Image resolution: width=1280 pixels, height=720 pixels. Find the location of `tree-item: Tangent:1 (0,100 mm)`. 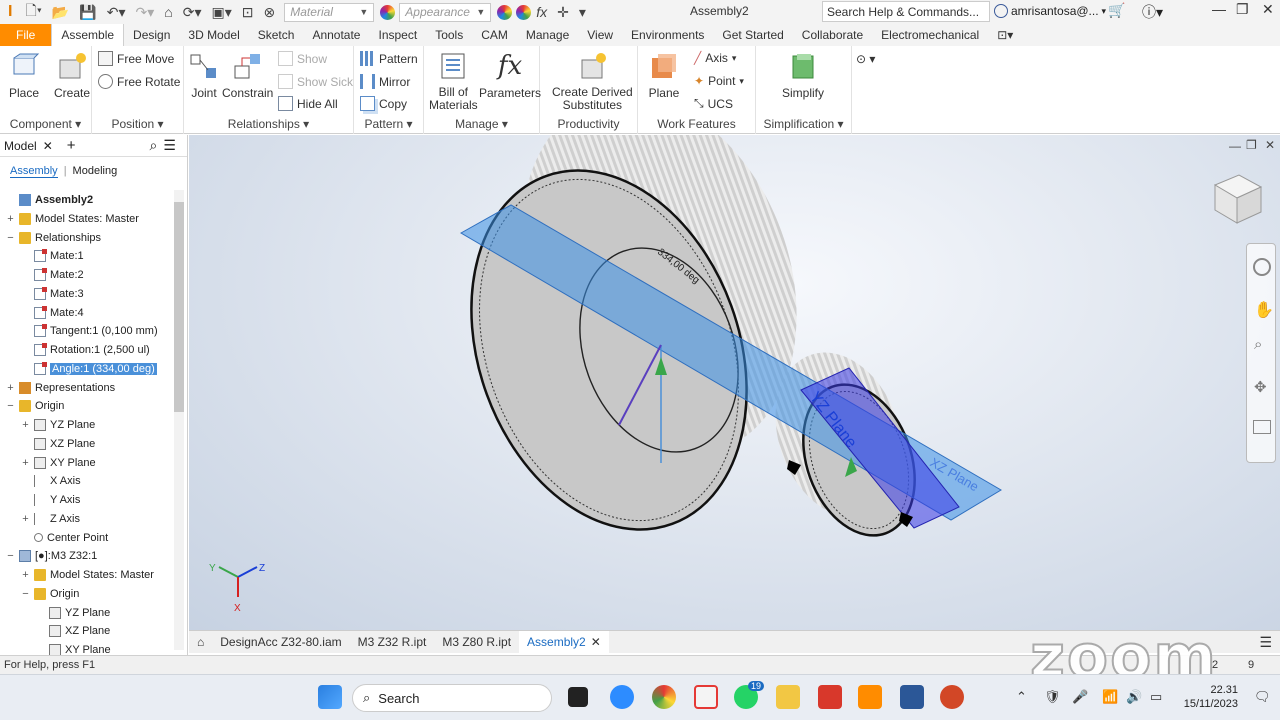

tree-item: Tangent:1 (0,100 mm) is located at coordinates (89, 331).